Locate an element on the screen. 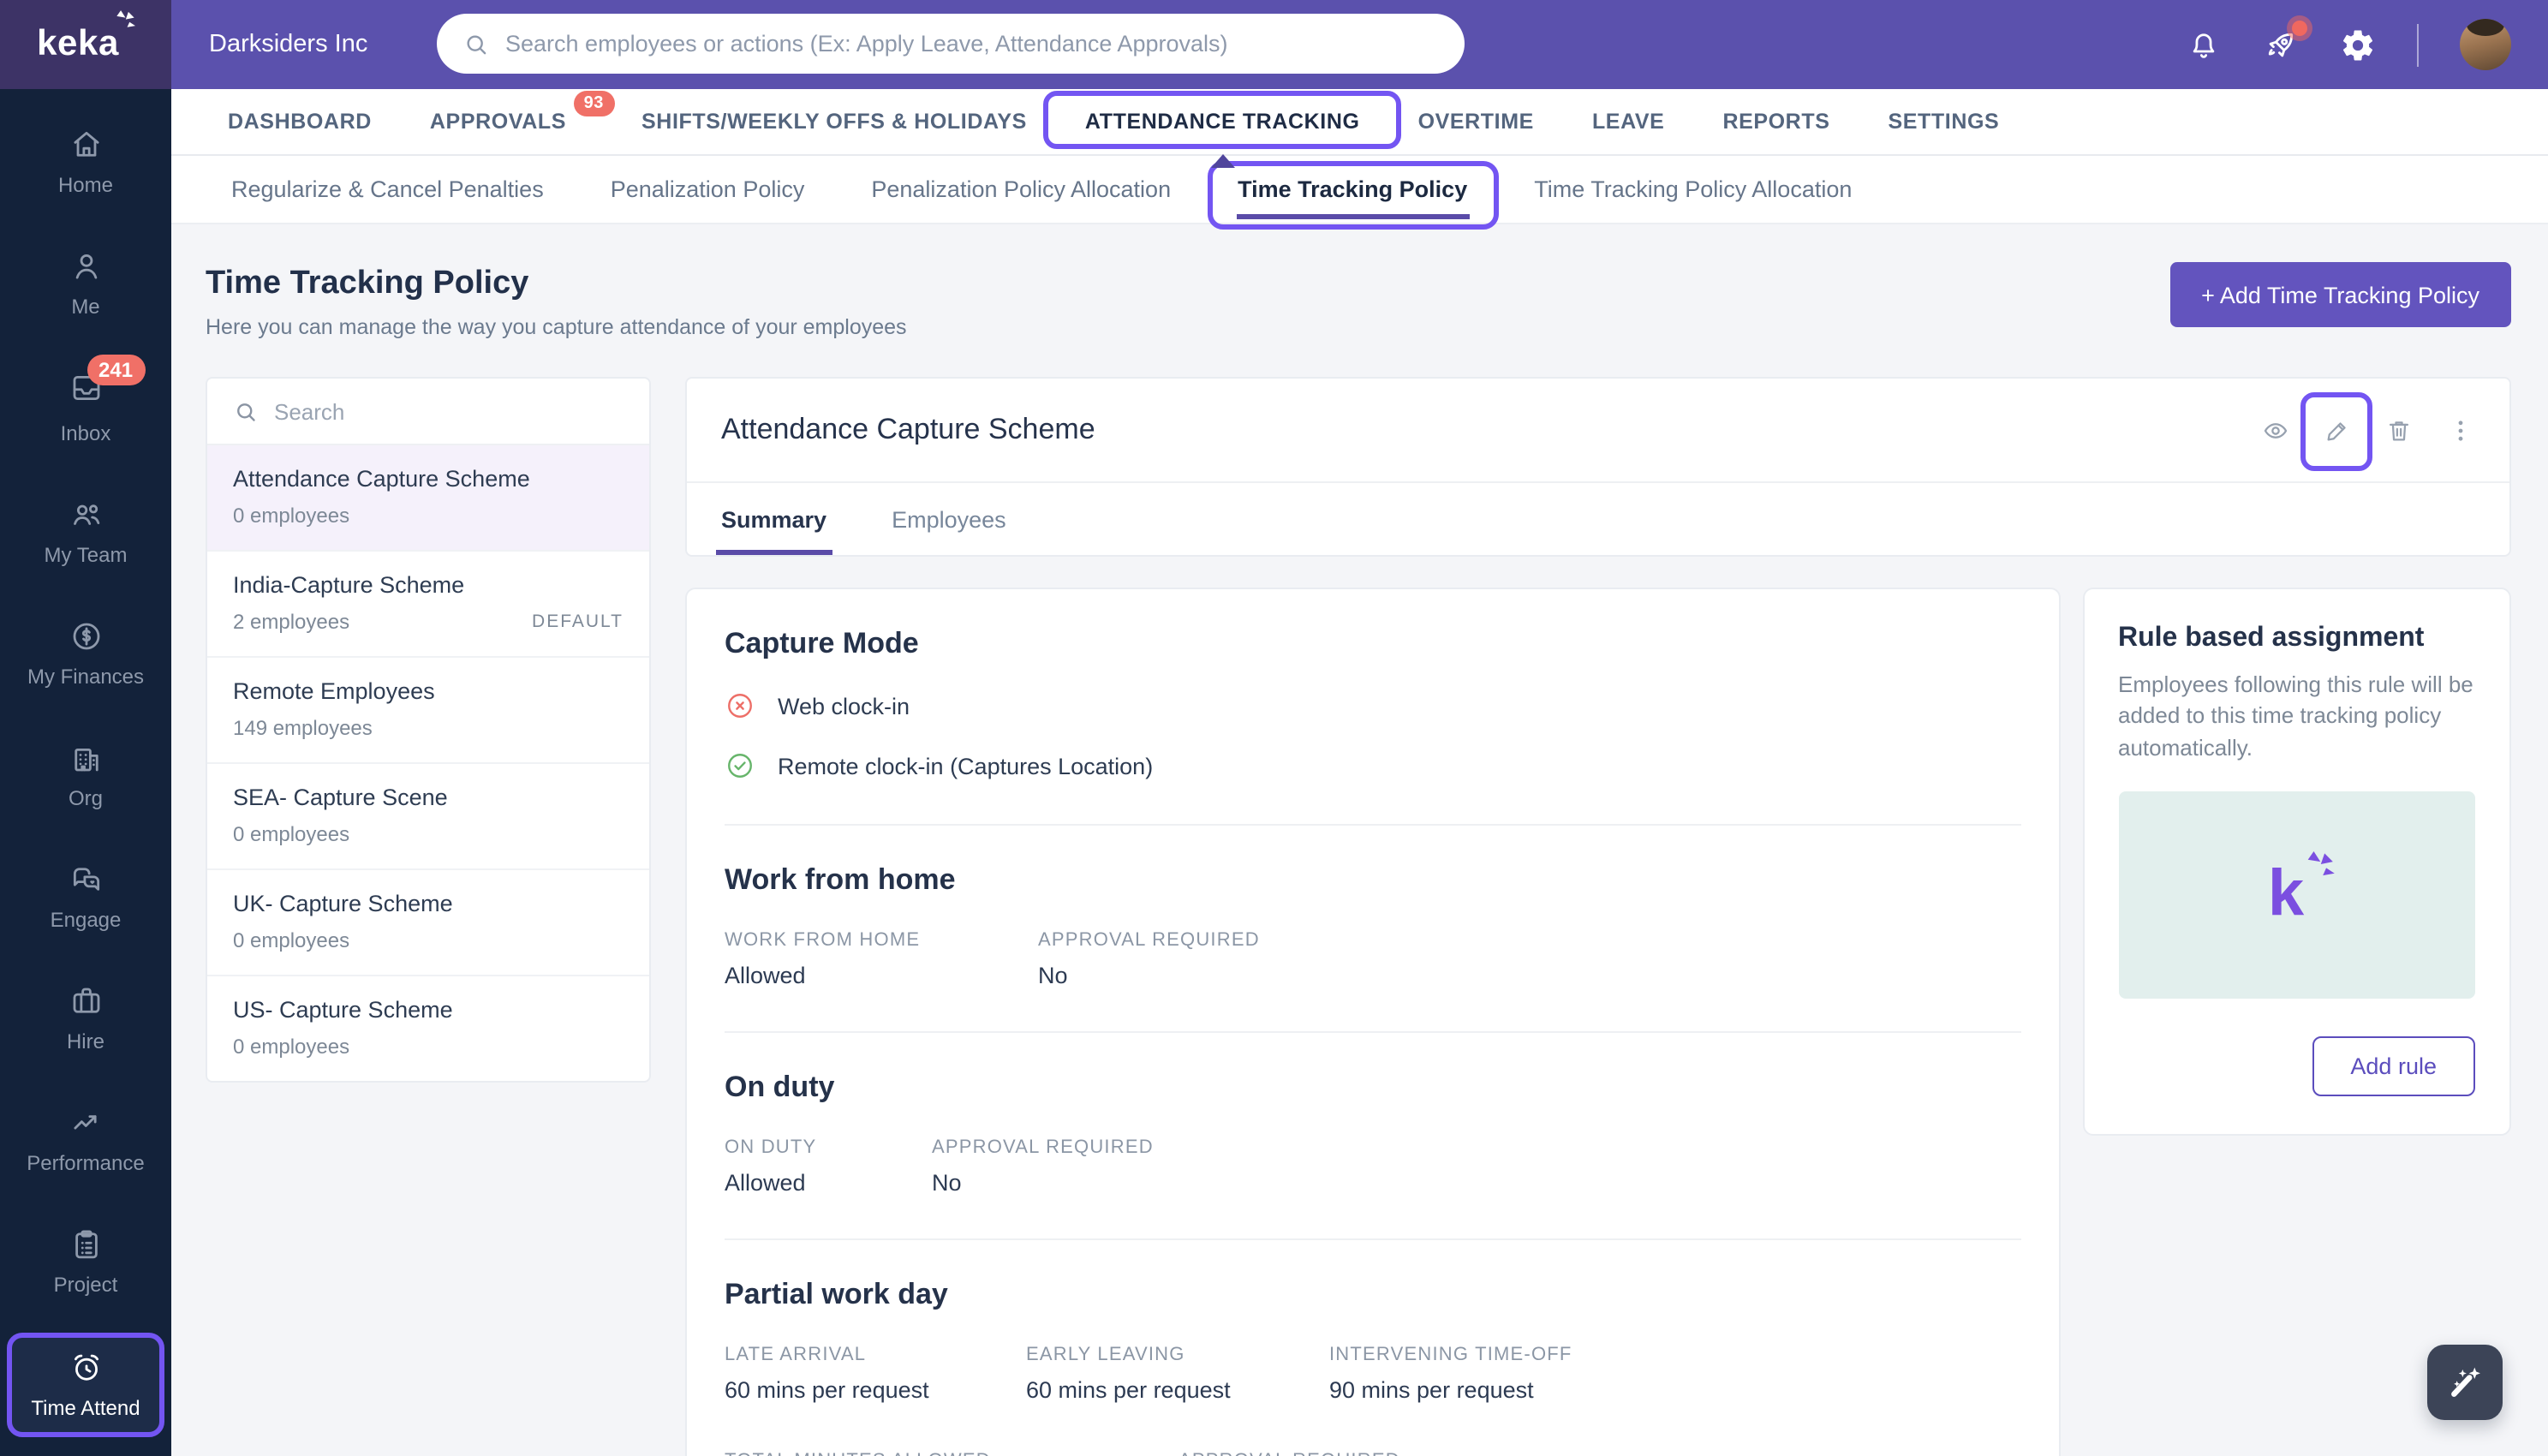 The height and width of the screenshot is (1456, 2548). policy-search-input is located at coordinates (449, 411).